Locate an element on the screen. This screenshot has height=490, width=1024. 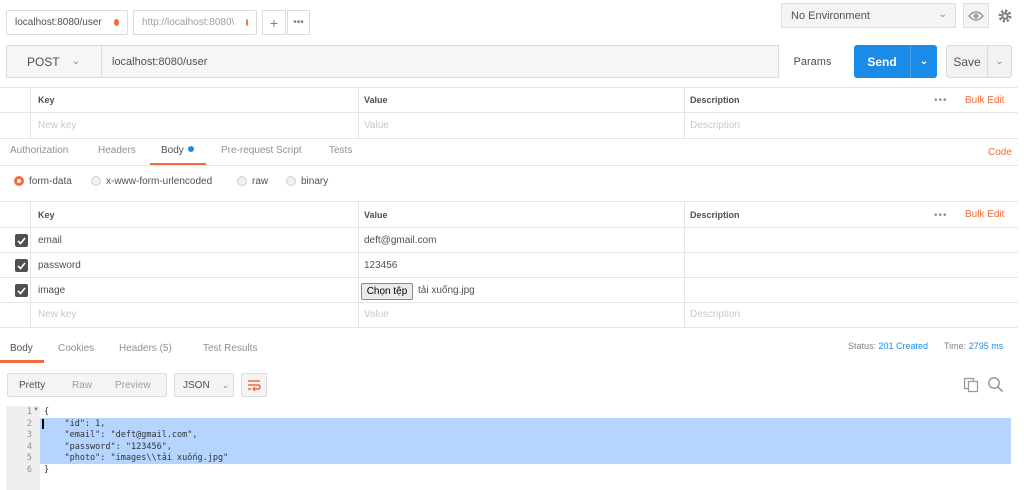
tab-localhost-root: http://localhost:8080\ is located at coordinates (195, 22).